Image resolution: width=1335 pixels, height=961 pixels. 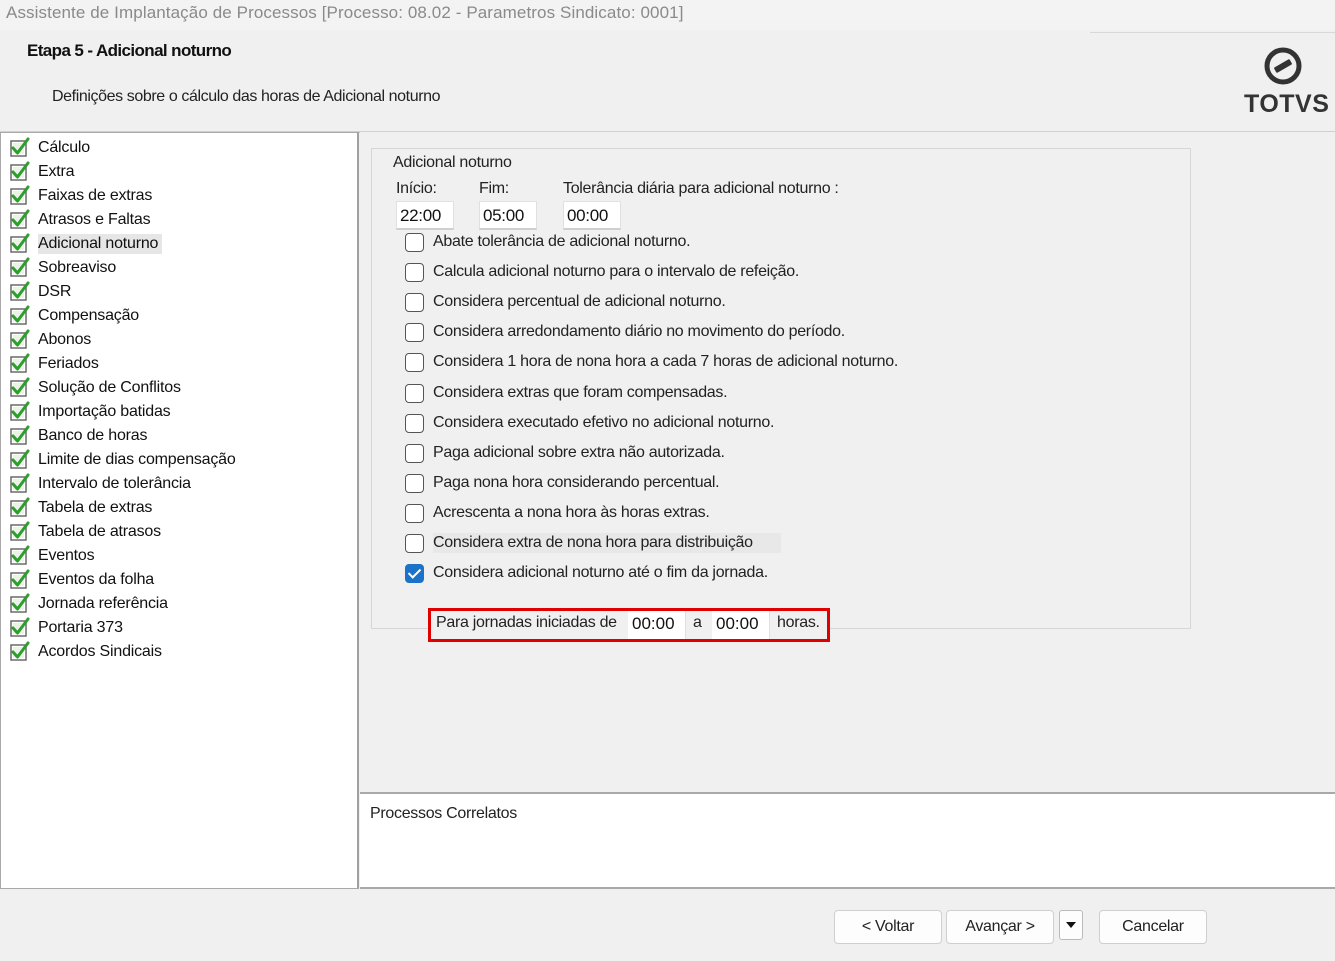 I want to click on fim-label: Fim:, so click(x=494, y=188).